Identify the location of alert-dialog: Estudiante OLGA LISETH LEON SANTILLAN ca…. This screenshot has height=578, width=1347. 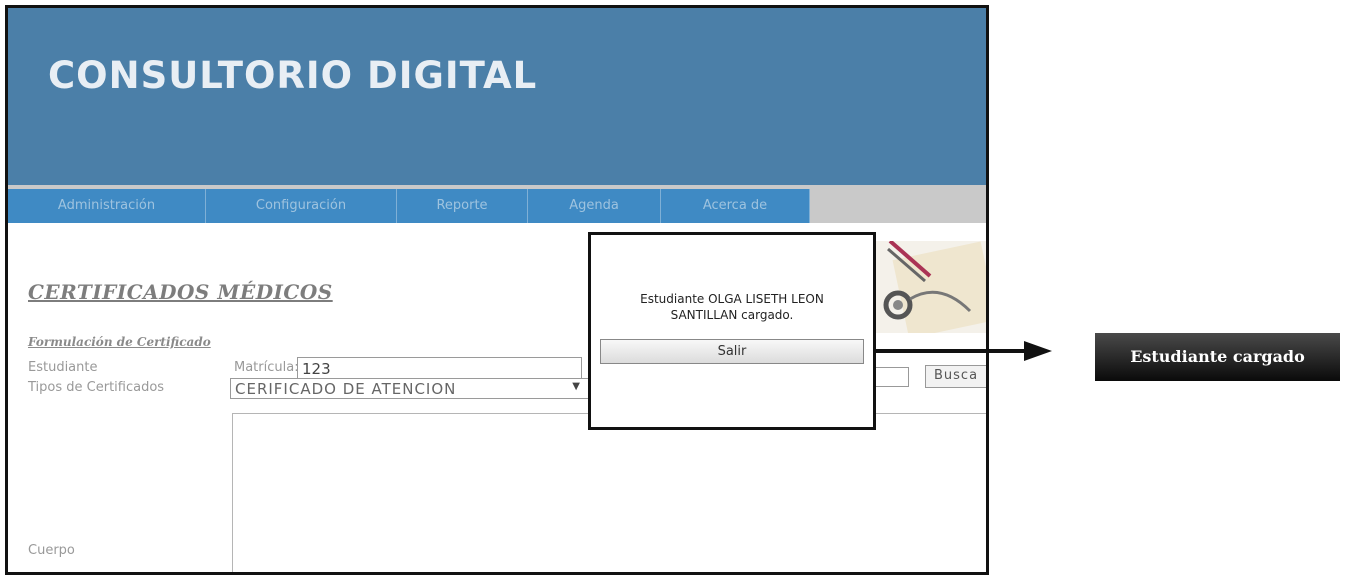
(732, 331).